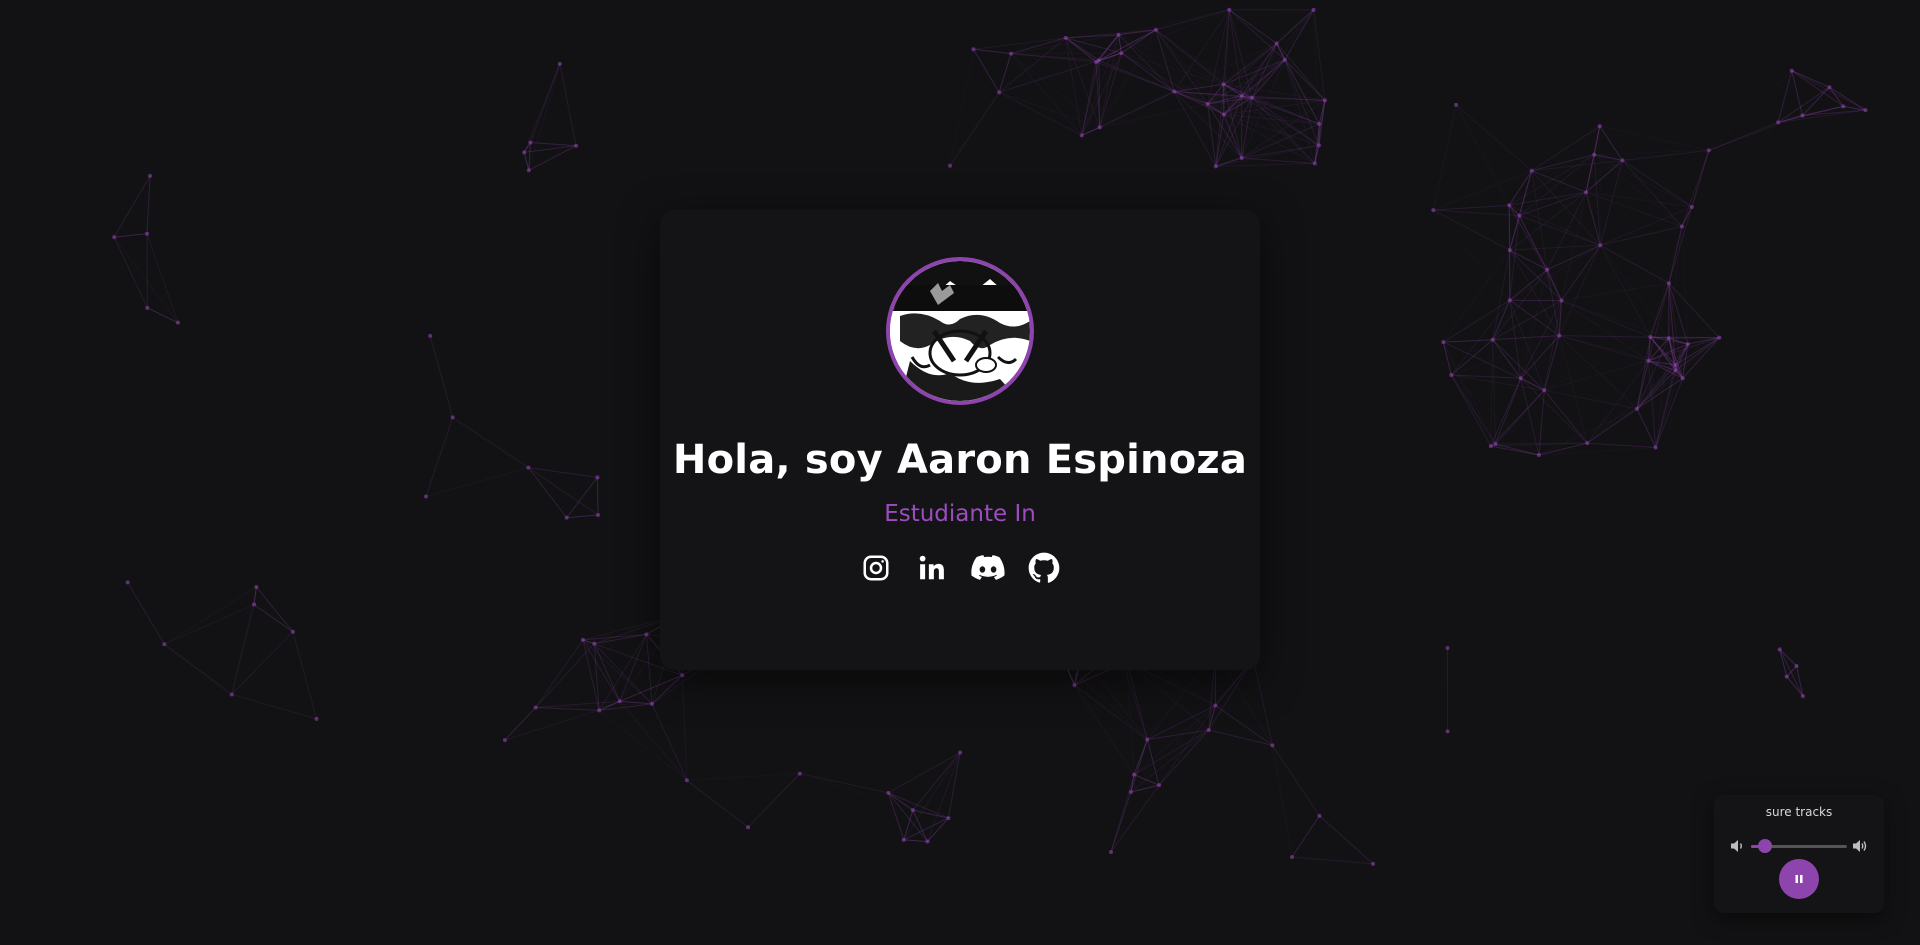 The image size is (1920, 945). What do you see at coordinates (960, 514) in the screenshot?
I see `subtitle: Estudiante In` at bounding box center [960, 514].